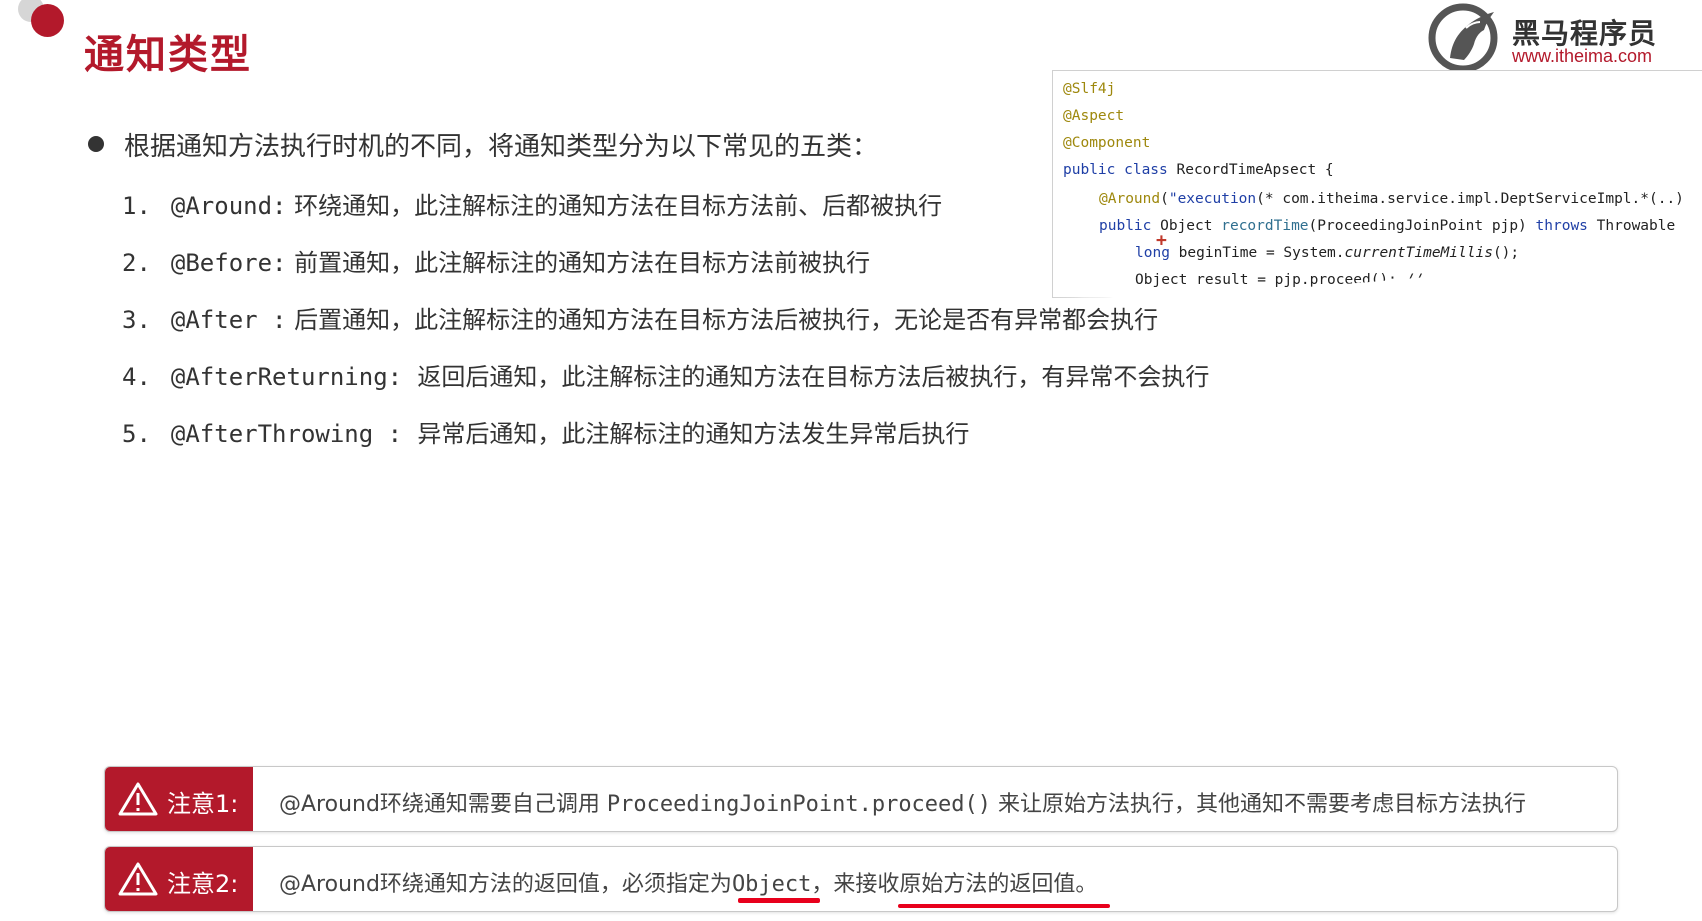  Describe the element at coordinates (693, 434) in the screenshot. I see `item-description: 异常后通知，此注解标注的通知方法发生异常后执行` at that location.